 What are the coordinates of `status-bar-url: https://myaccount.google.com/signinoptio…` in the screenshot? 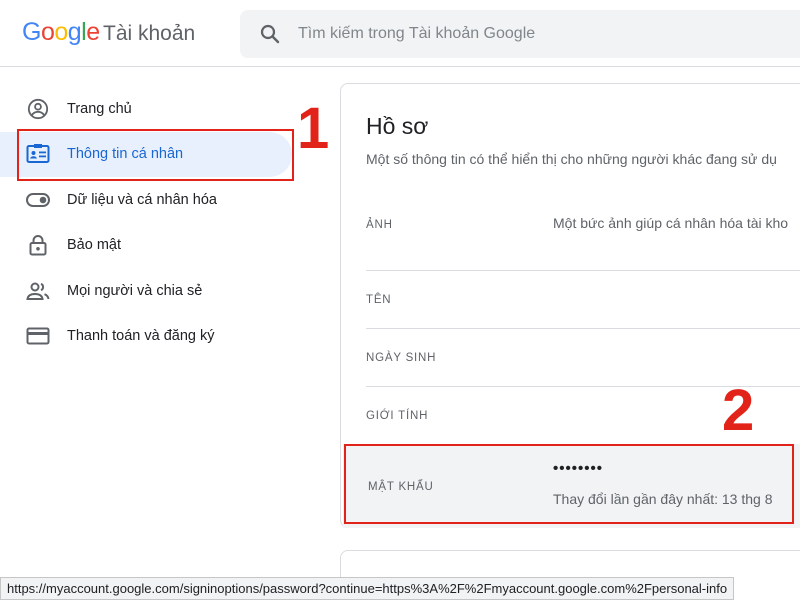 It's located at (367, 588).